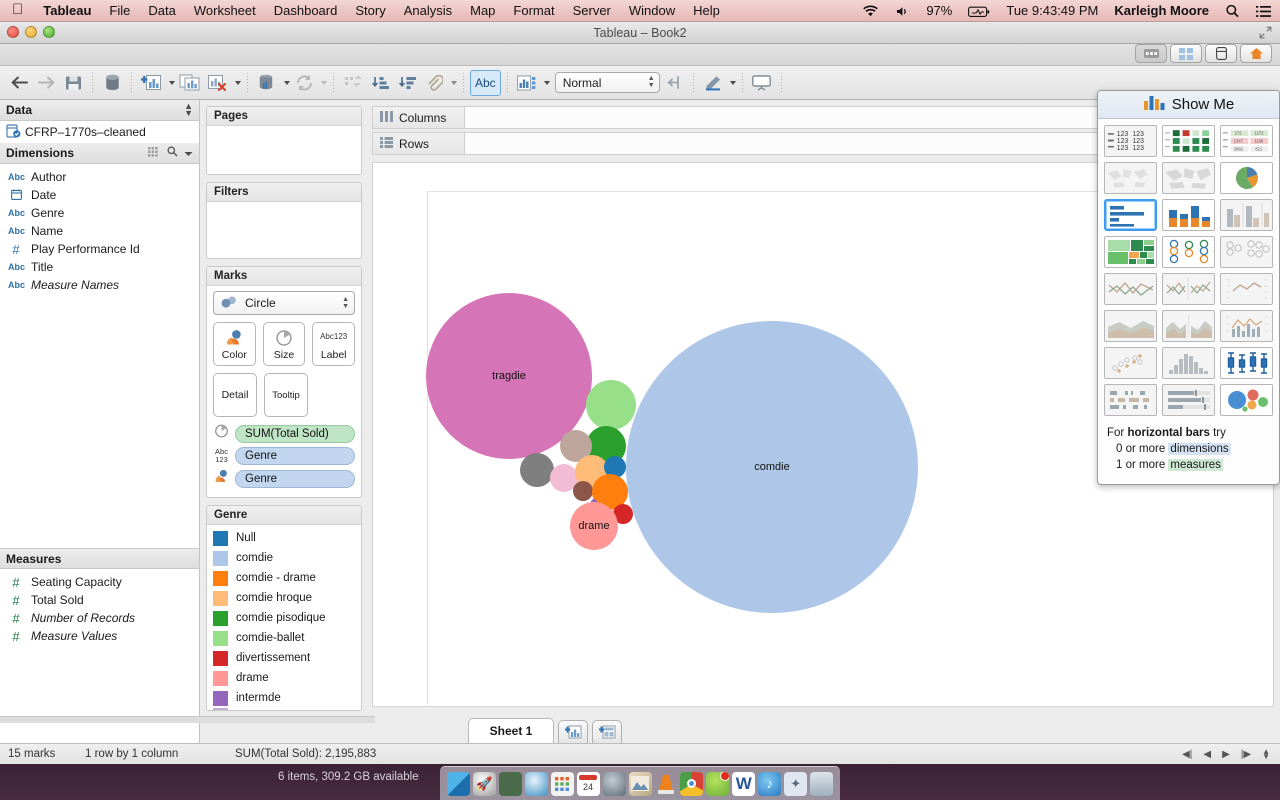 The image size is (1280, 800). What do you see at coordinates (284, 150) in the screenshot?
I see `pages-drop-zone` at bounding box center [284, 150].